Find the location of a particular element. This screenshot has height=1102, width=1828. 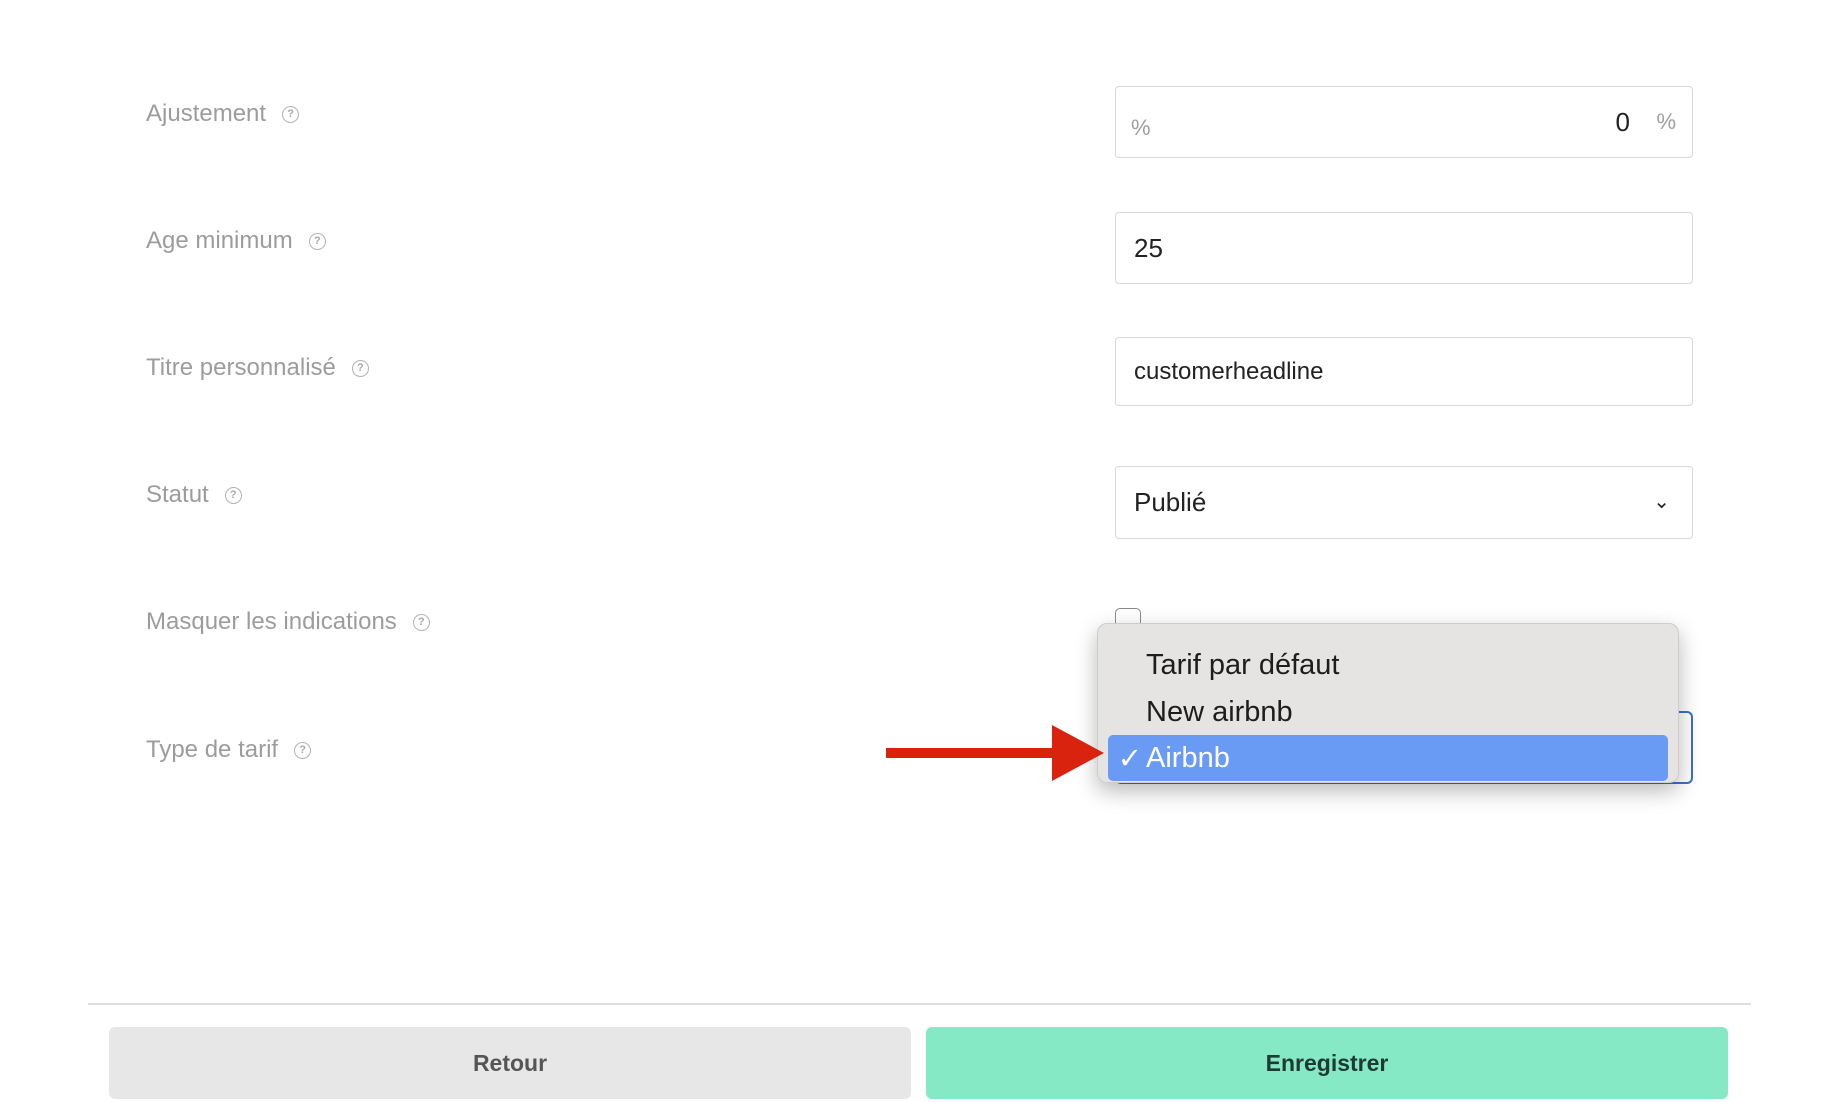

ajustement-suffix: % is located at coordinates (1666, 121).